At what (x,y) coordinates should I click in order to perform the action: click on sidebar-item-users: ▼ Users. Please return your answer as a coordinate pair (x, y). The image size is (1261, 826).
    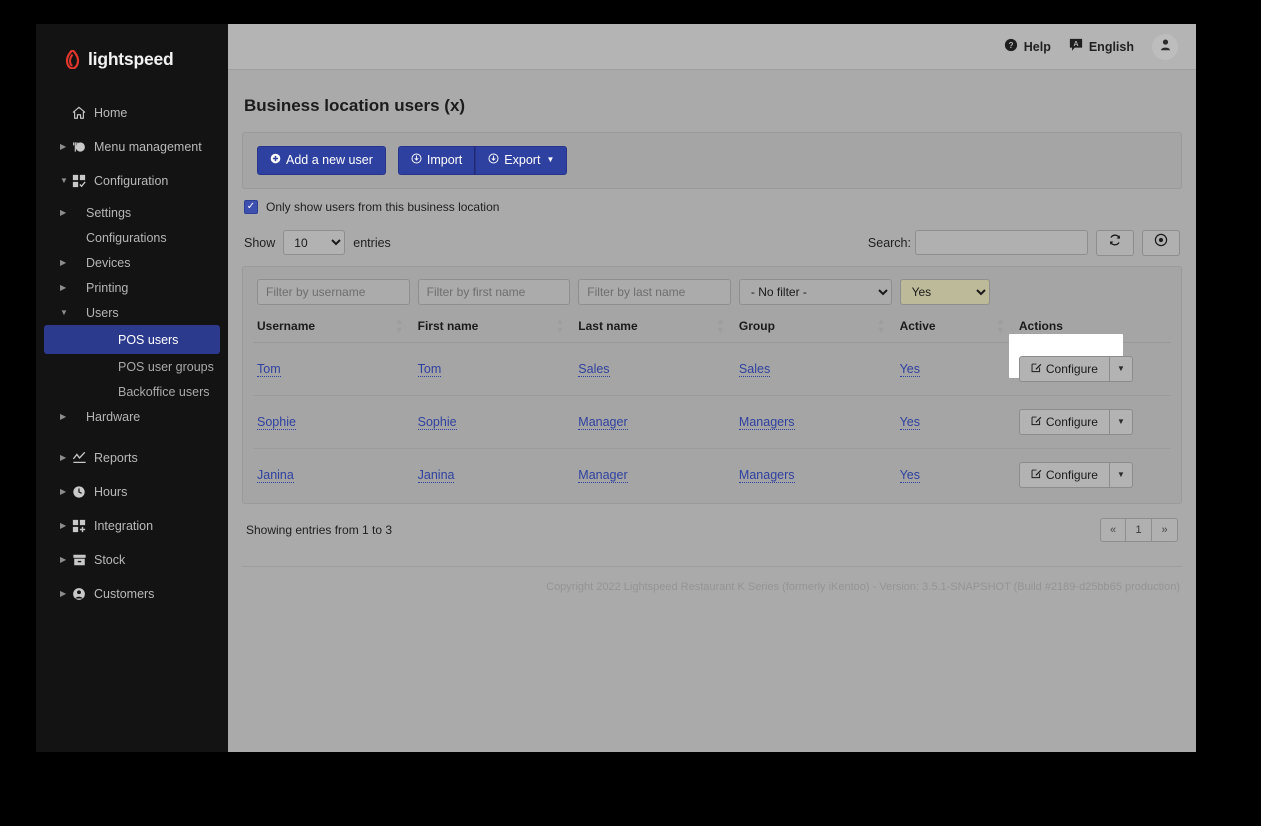
    Looking at the image, I should click on (132, 312).